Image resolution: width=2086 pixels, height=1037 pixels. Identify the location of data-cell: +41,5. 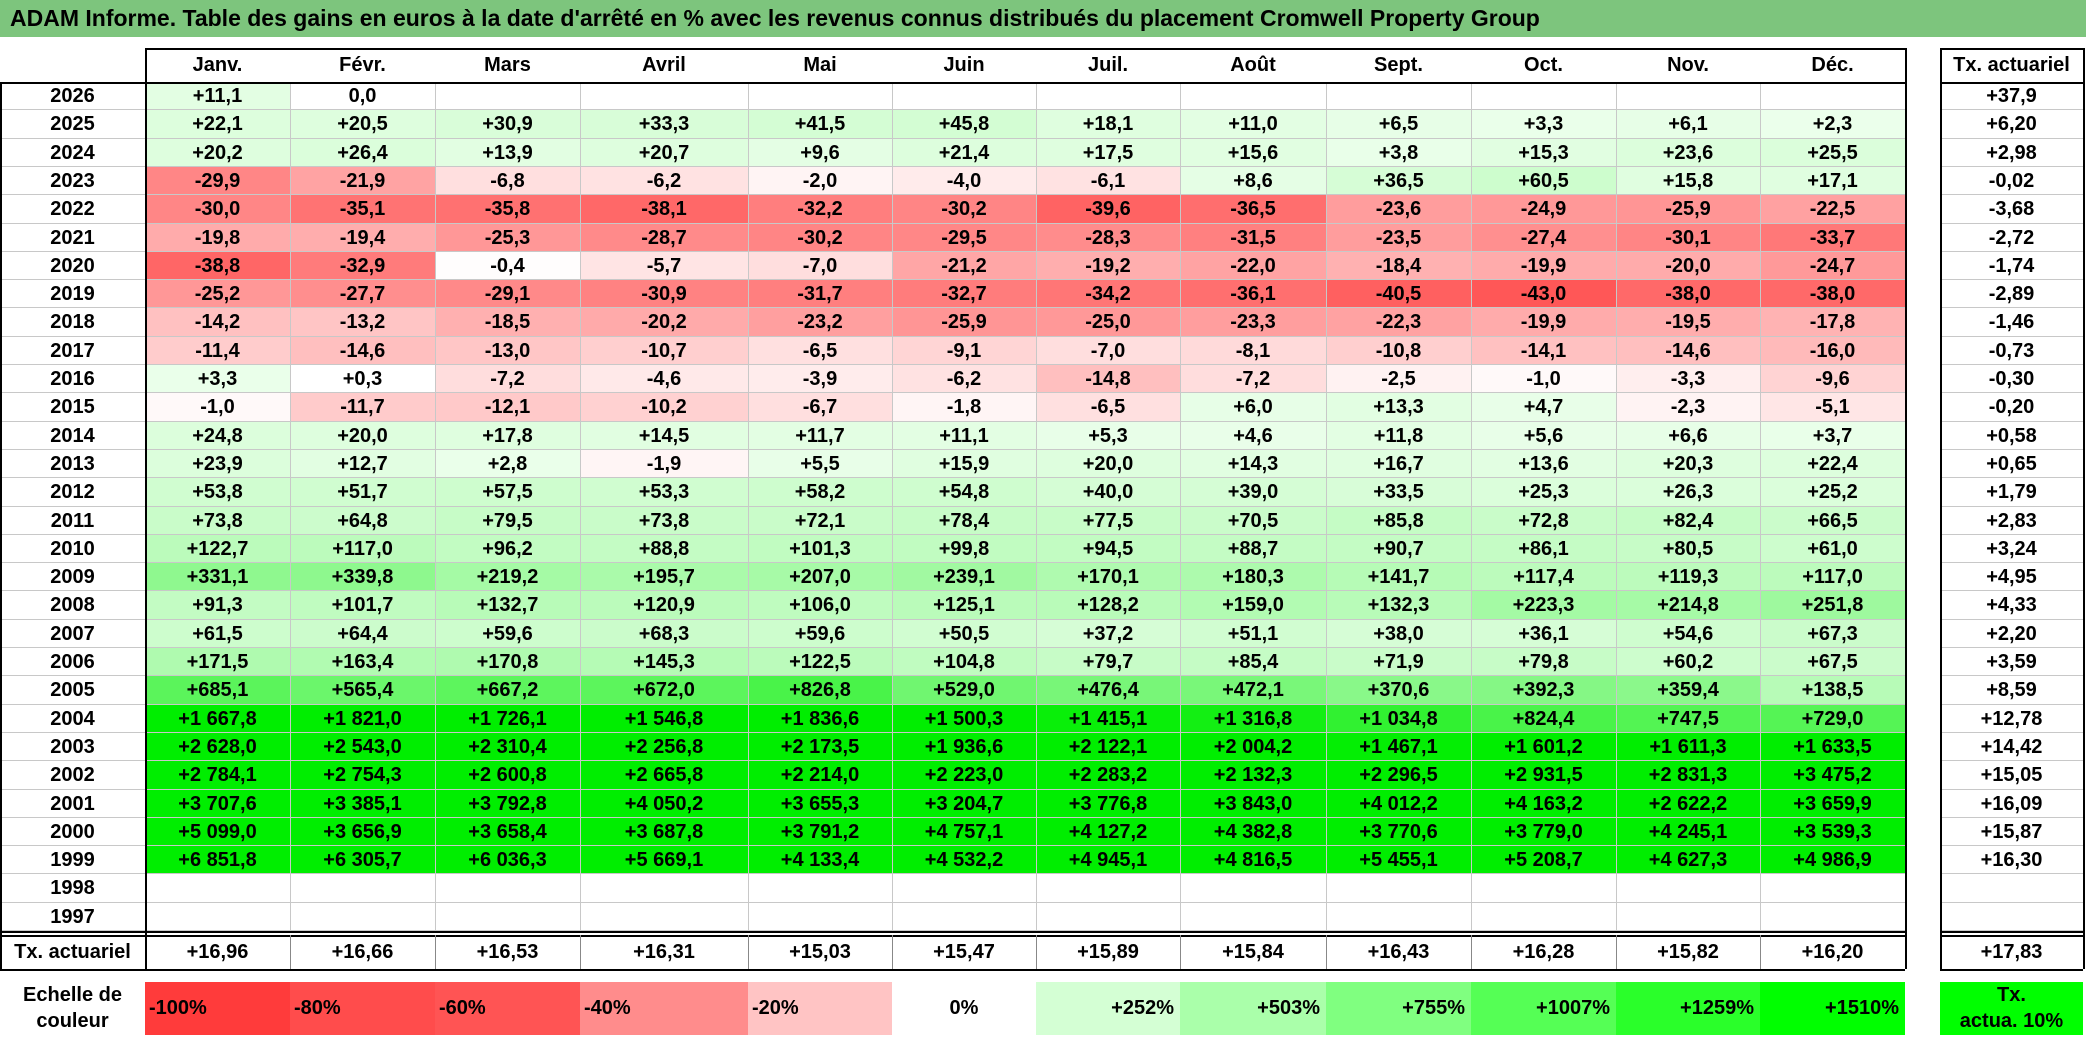
(820, 124).